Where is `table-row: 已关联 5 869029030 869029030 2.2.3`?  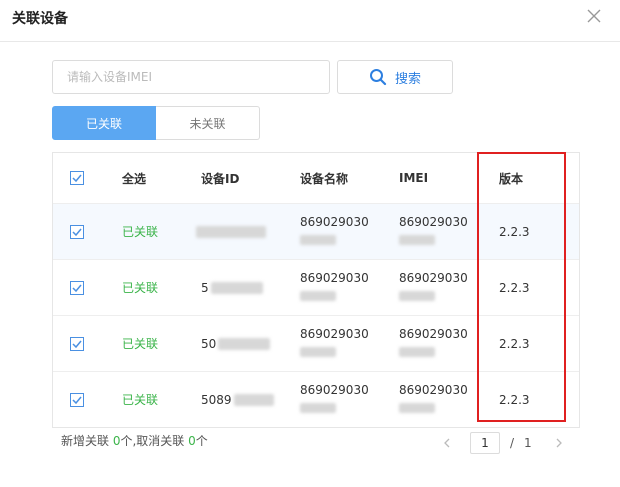 table-row: 已关联 5 869029030 869029030 2.2.3 is located at coordinates (316, 288).